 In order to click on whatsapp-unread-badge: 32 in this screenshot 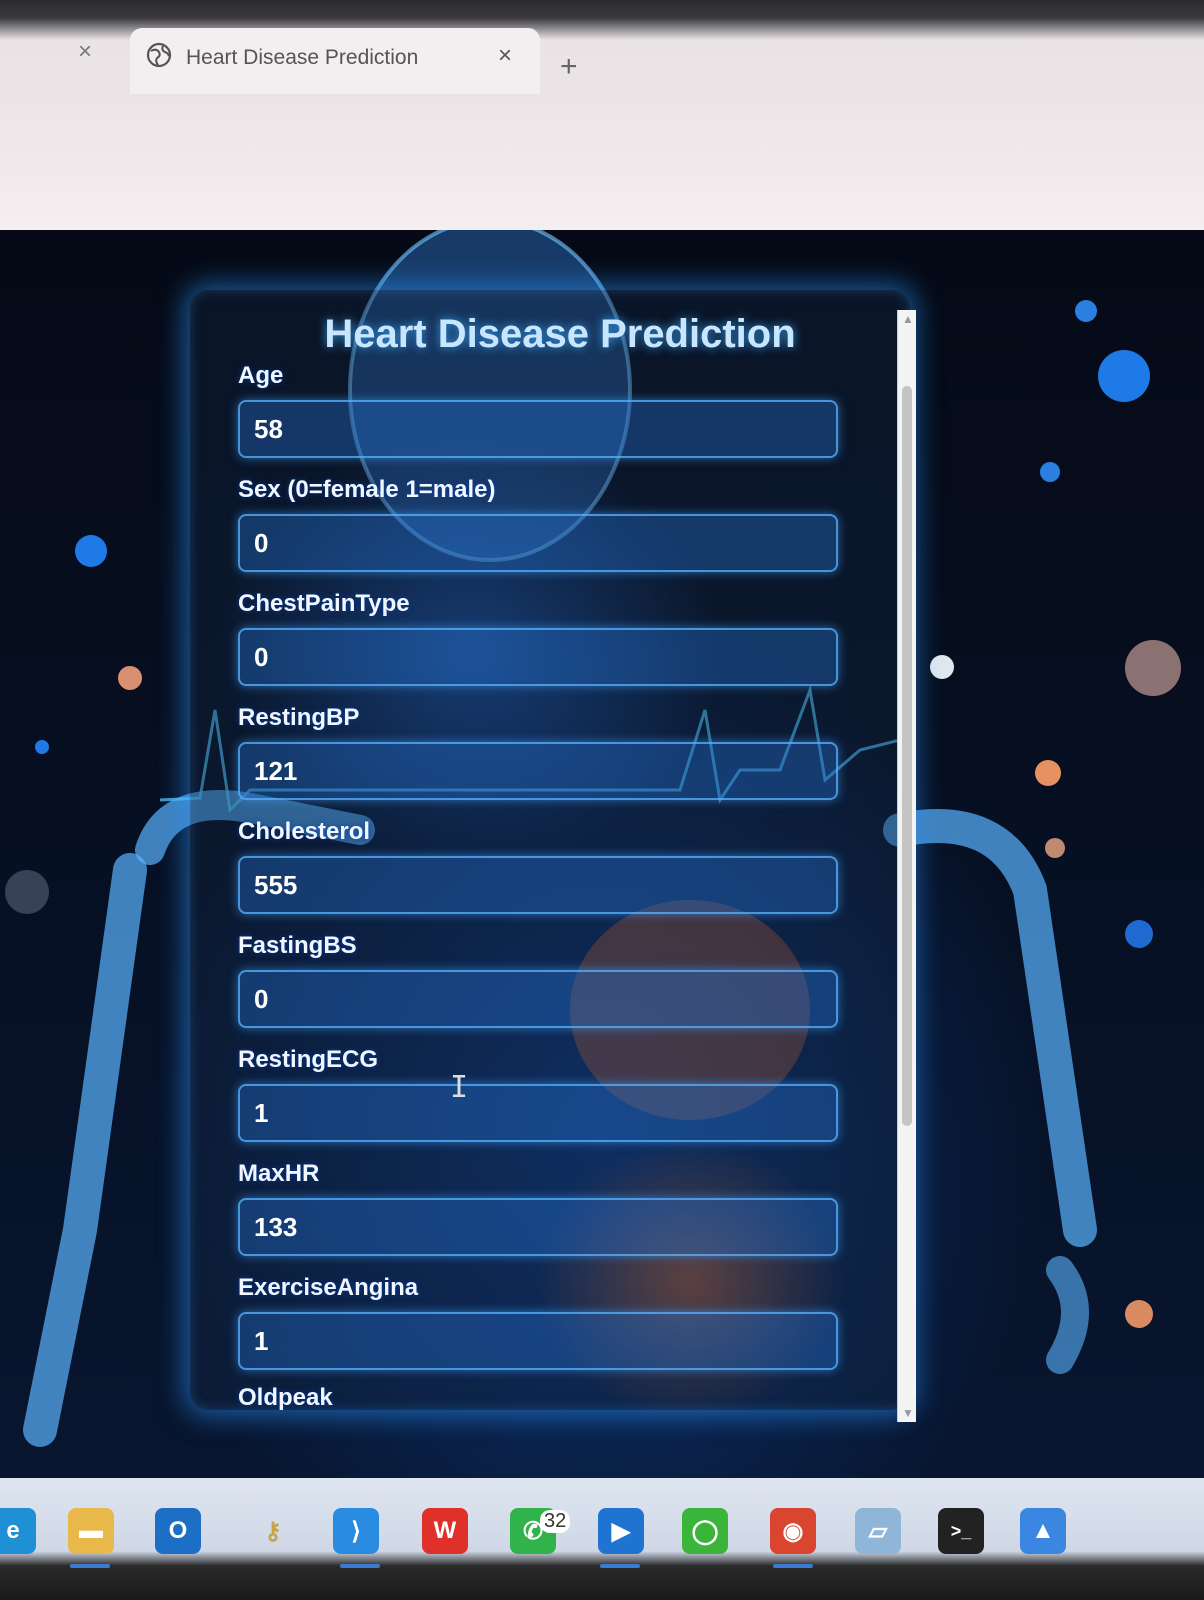, I will do `click(555, 1521)`.